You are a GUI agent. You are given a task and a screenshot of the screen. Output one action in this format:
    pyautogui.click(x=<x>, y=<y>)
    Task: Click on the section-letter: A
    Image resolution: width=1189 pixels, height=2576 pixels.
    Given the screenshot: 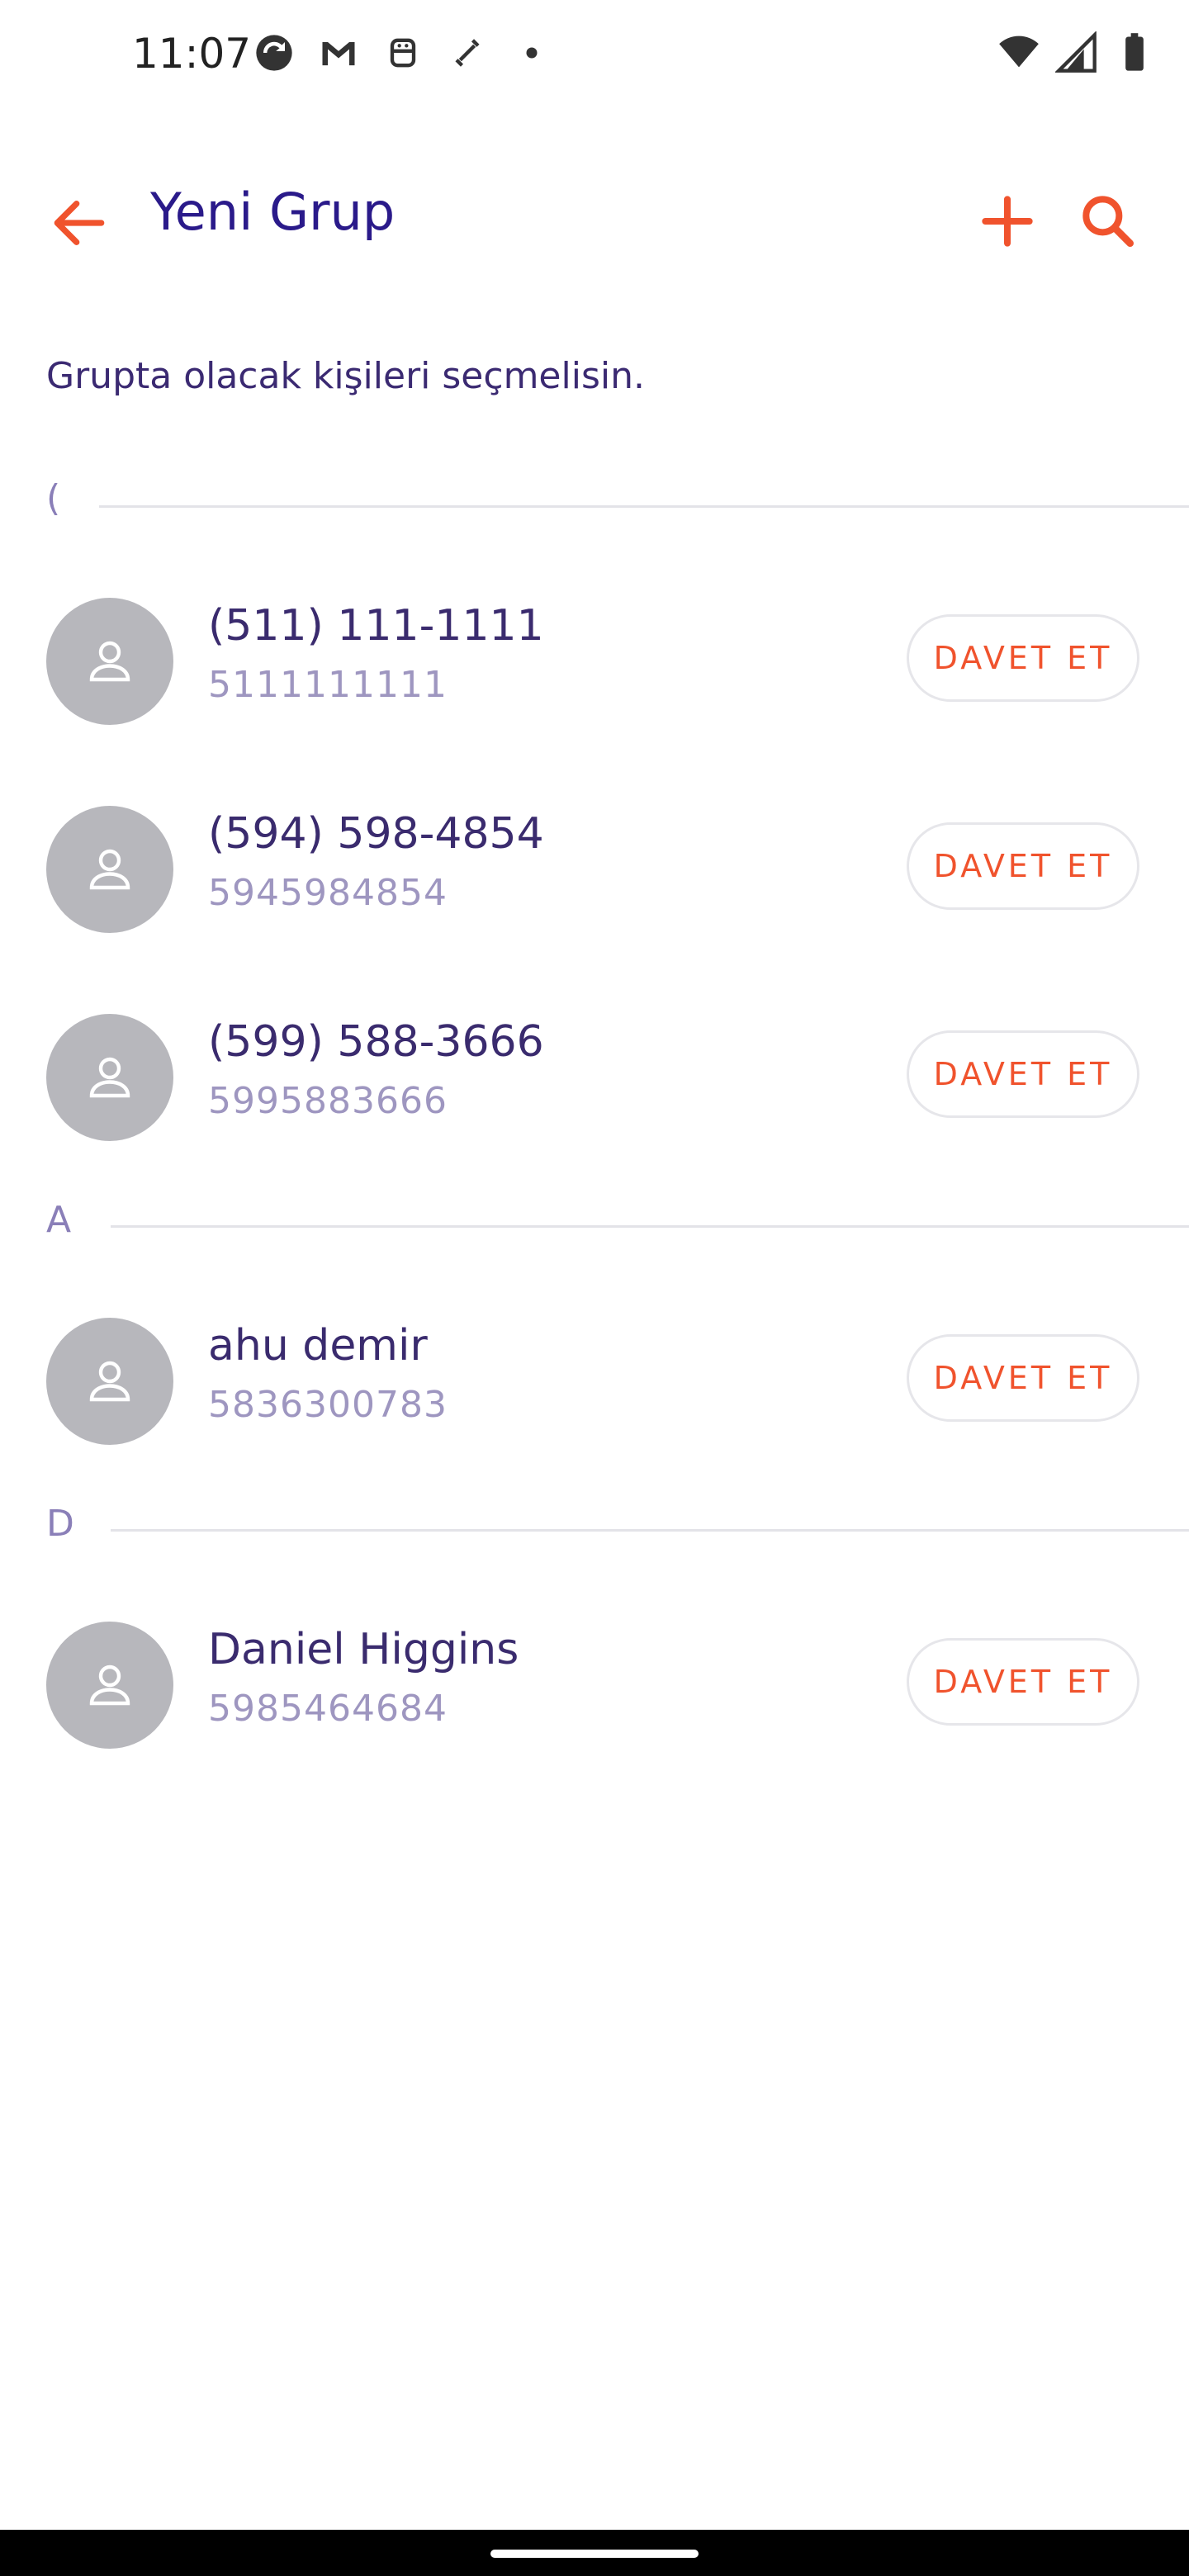 What is the action you would take?
    pyautogui.click(x=59, y=1220)
    